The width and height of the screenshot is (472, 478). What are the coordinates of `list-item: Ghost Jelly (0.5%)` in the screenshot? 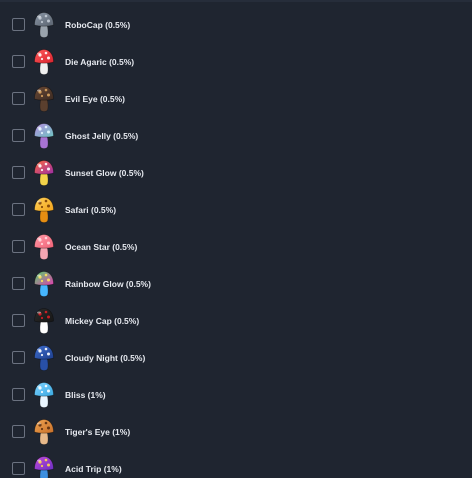 It's located at (236, 135).